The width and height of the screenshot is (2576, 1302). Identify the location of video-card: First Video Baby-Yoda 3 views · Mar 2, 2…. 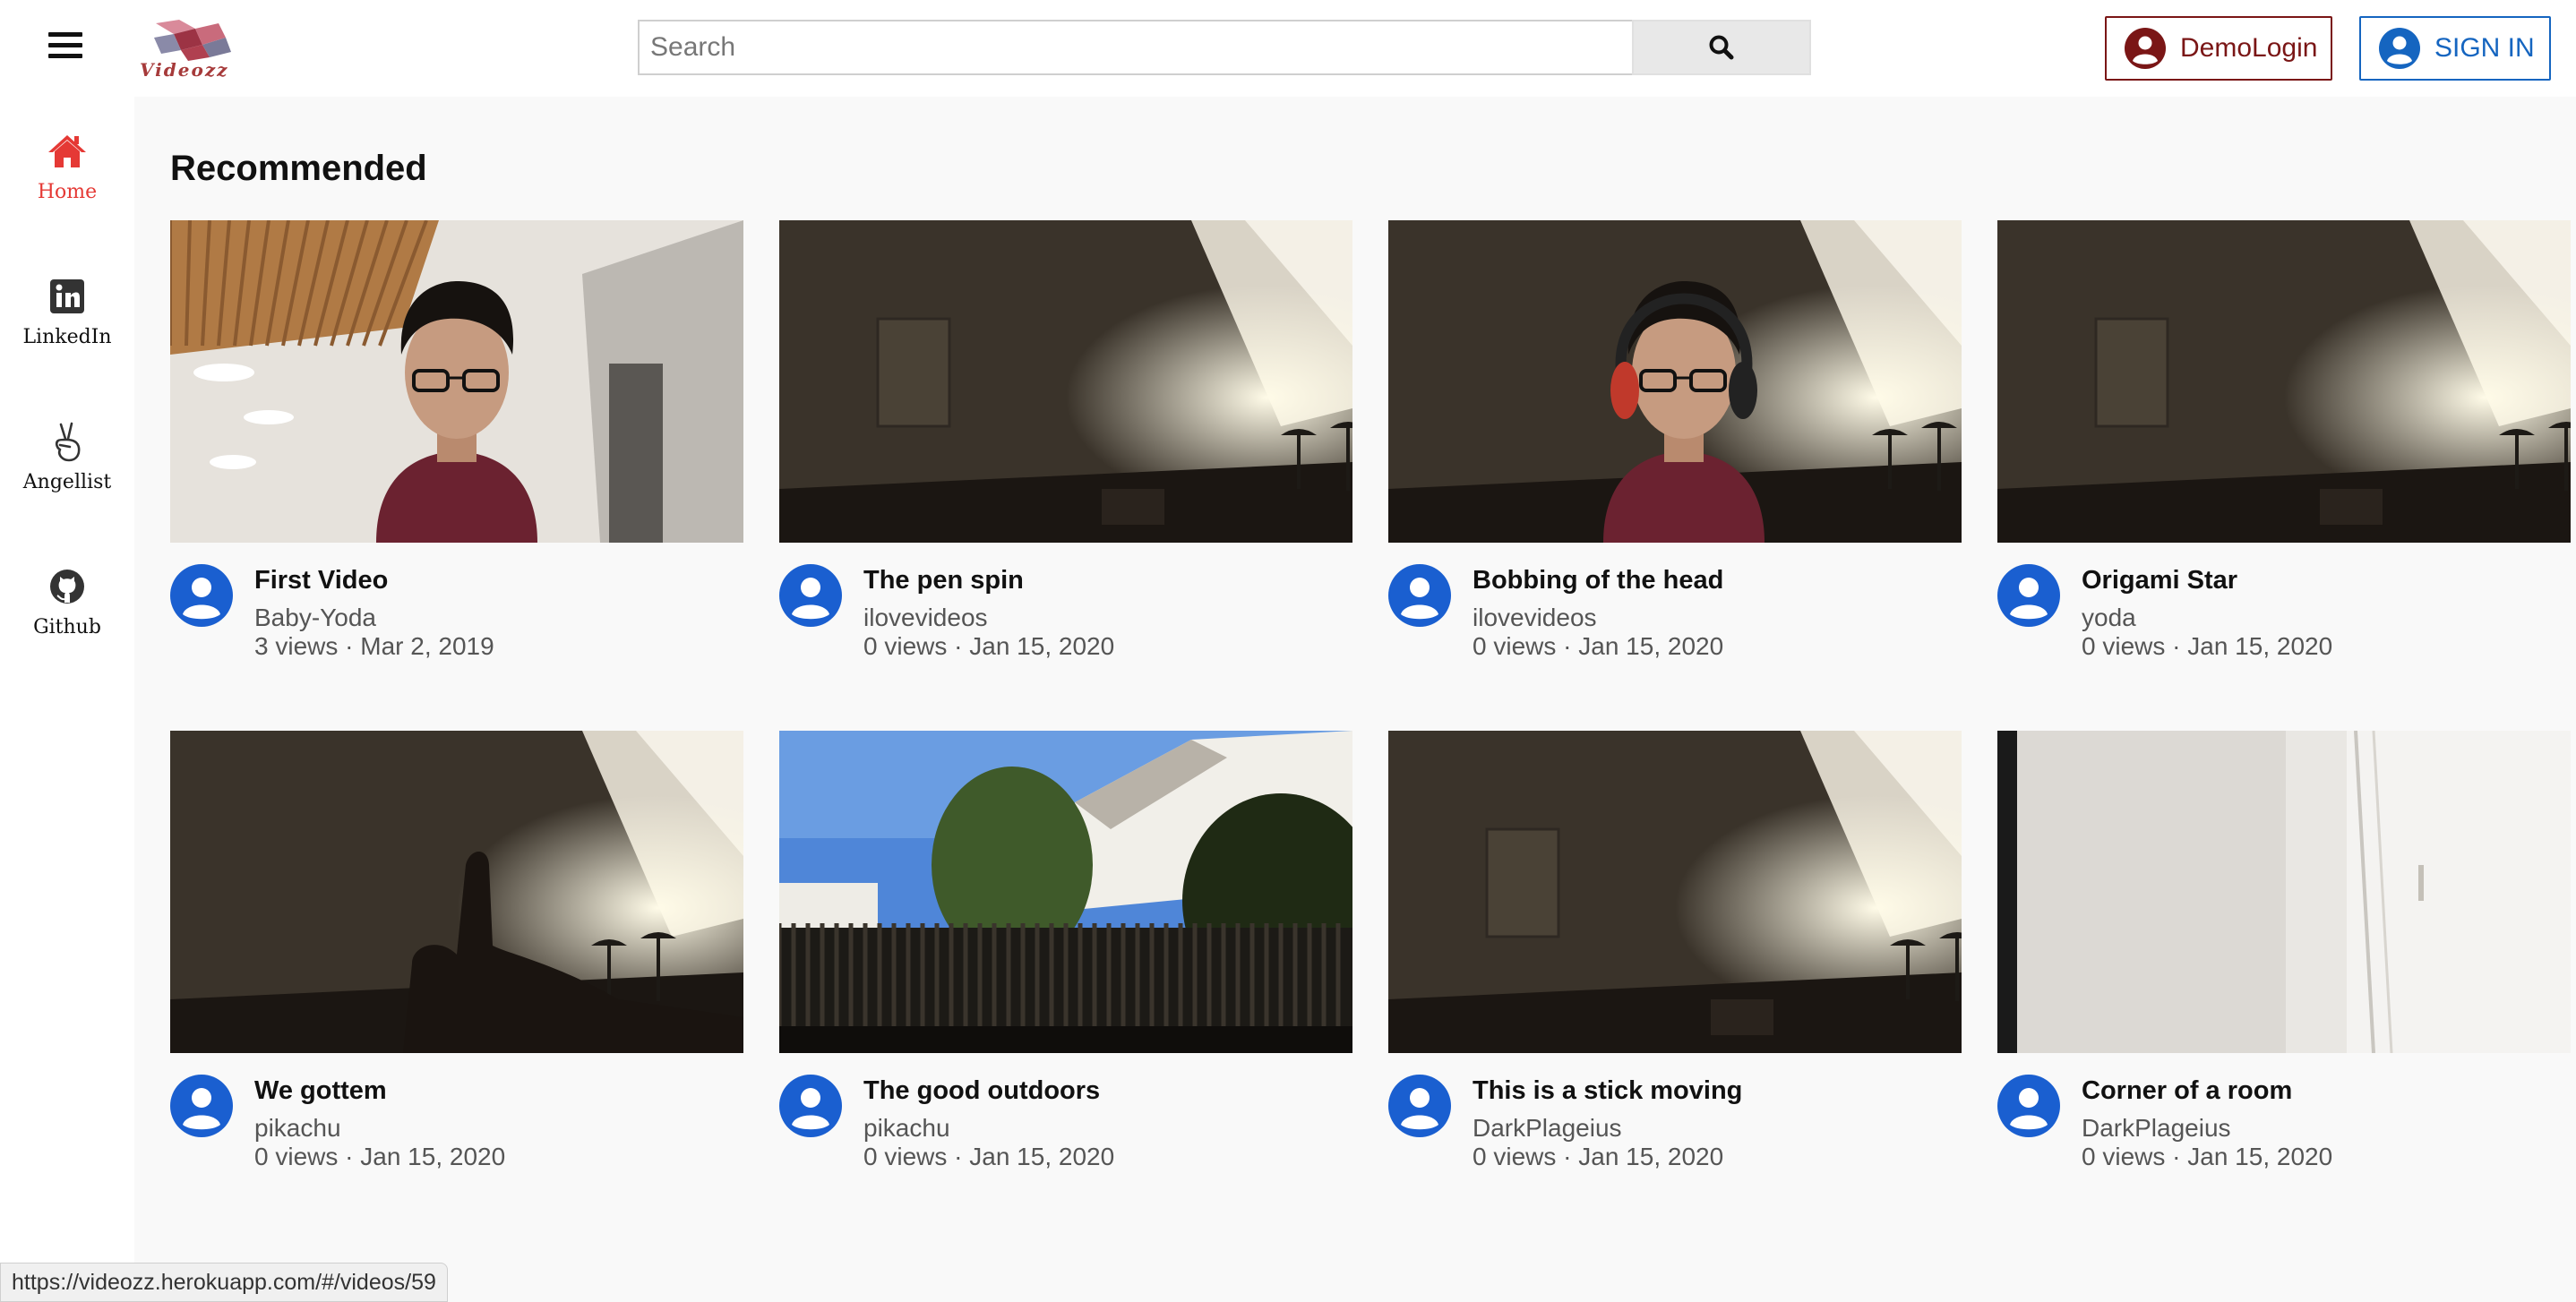
(456, 453).